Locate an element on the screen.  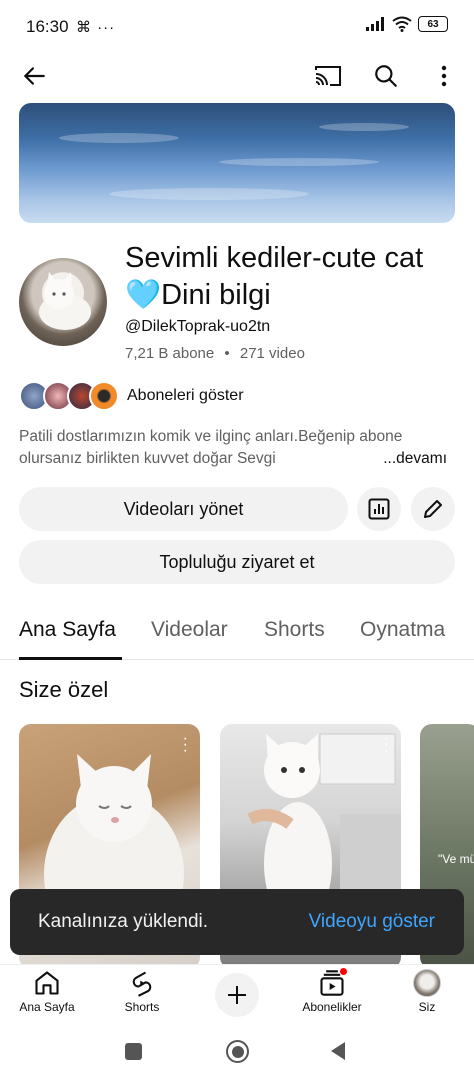
status-notification-icons: ⌘ ··· is located at coordinates (96, 27).